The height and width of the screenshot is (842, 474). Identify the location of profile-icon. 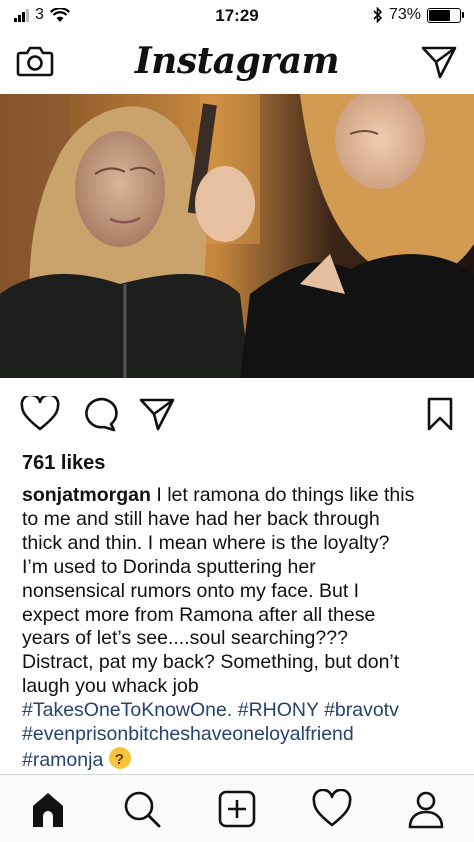
(426, 809).